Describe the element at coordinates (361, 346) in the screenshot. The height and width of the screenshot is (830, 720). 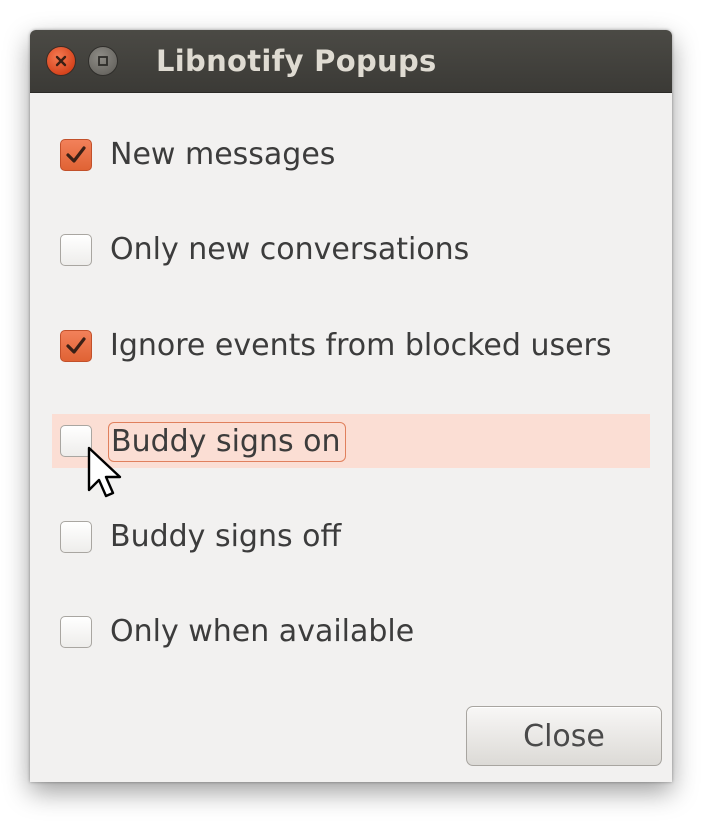
I see `option-label: Ignore events from blocked users` at that location.